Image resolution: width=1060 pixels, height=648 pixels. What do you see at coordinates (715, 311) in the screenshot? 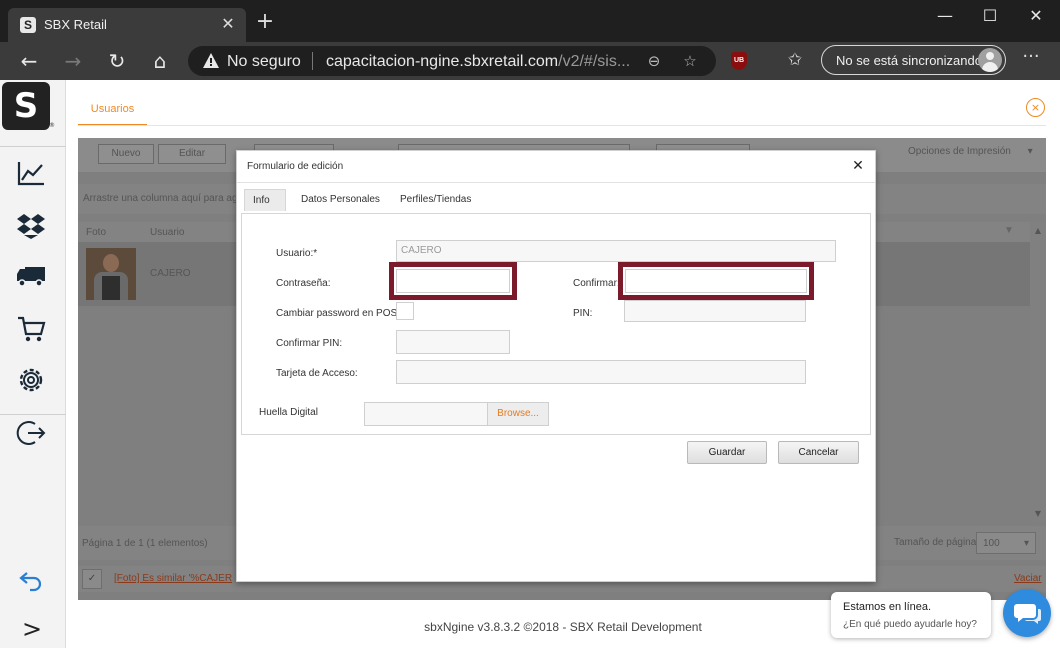
I see `pin-field` at bounding box center [715, 311].